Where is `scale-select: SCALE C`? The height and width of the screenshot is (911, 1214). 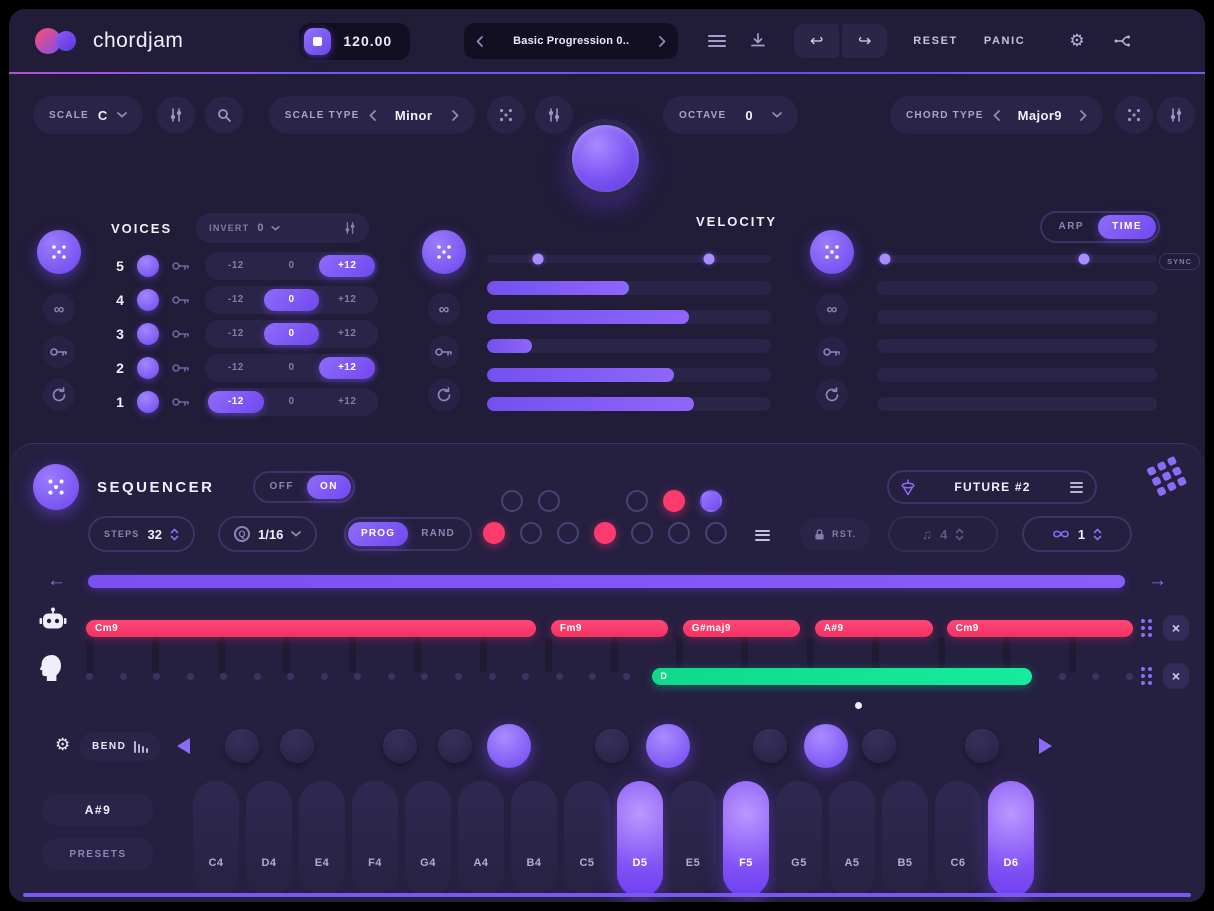 scale-select: SCALE C is located at coordinates (88, 115).